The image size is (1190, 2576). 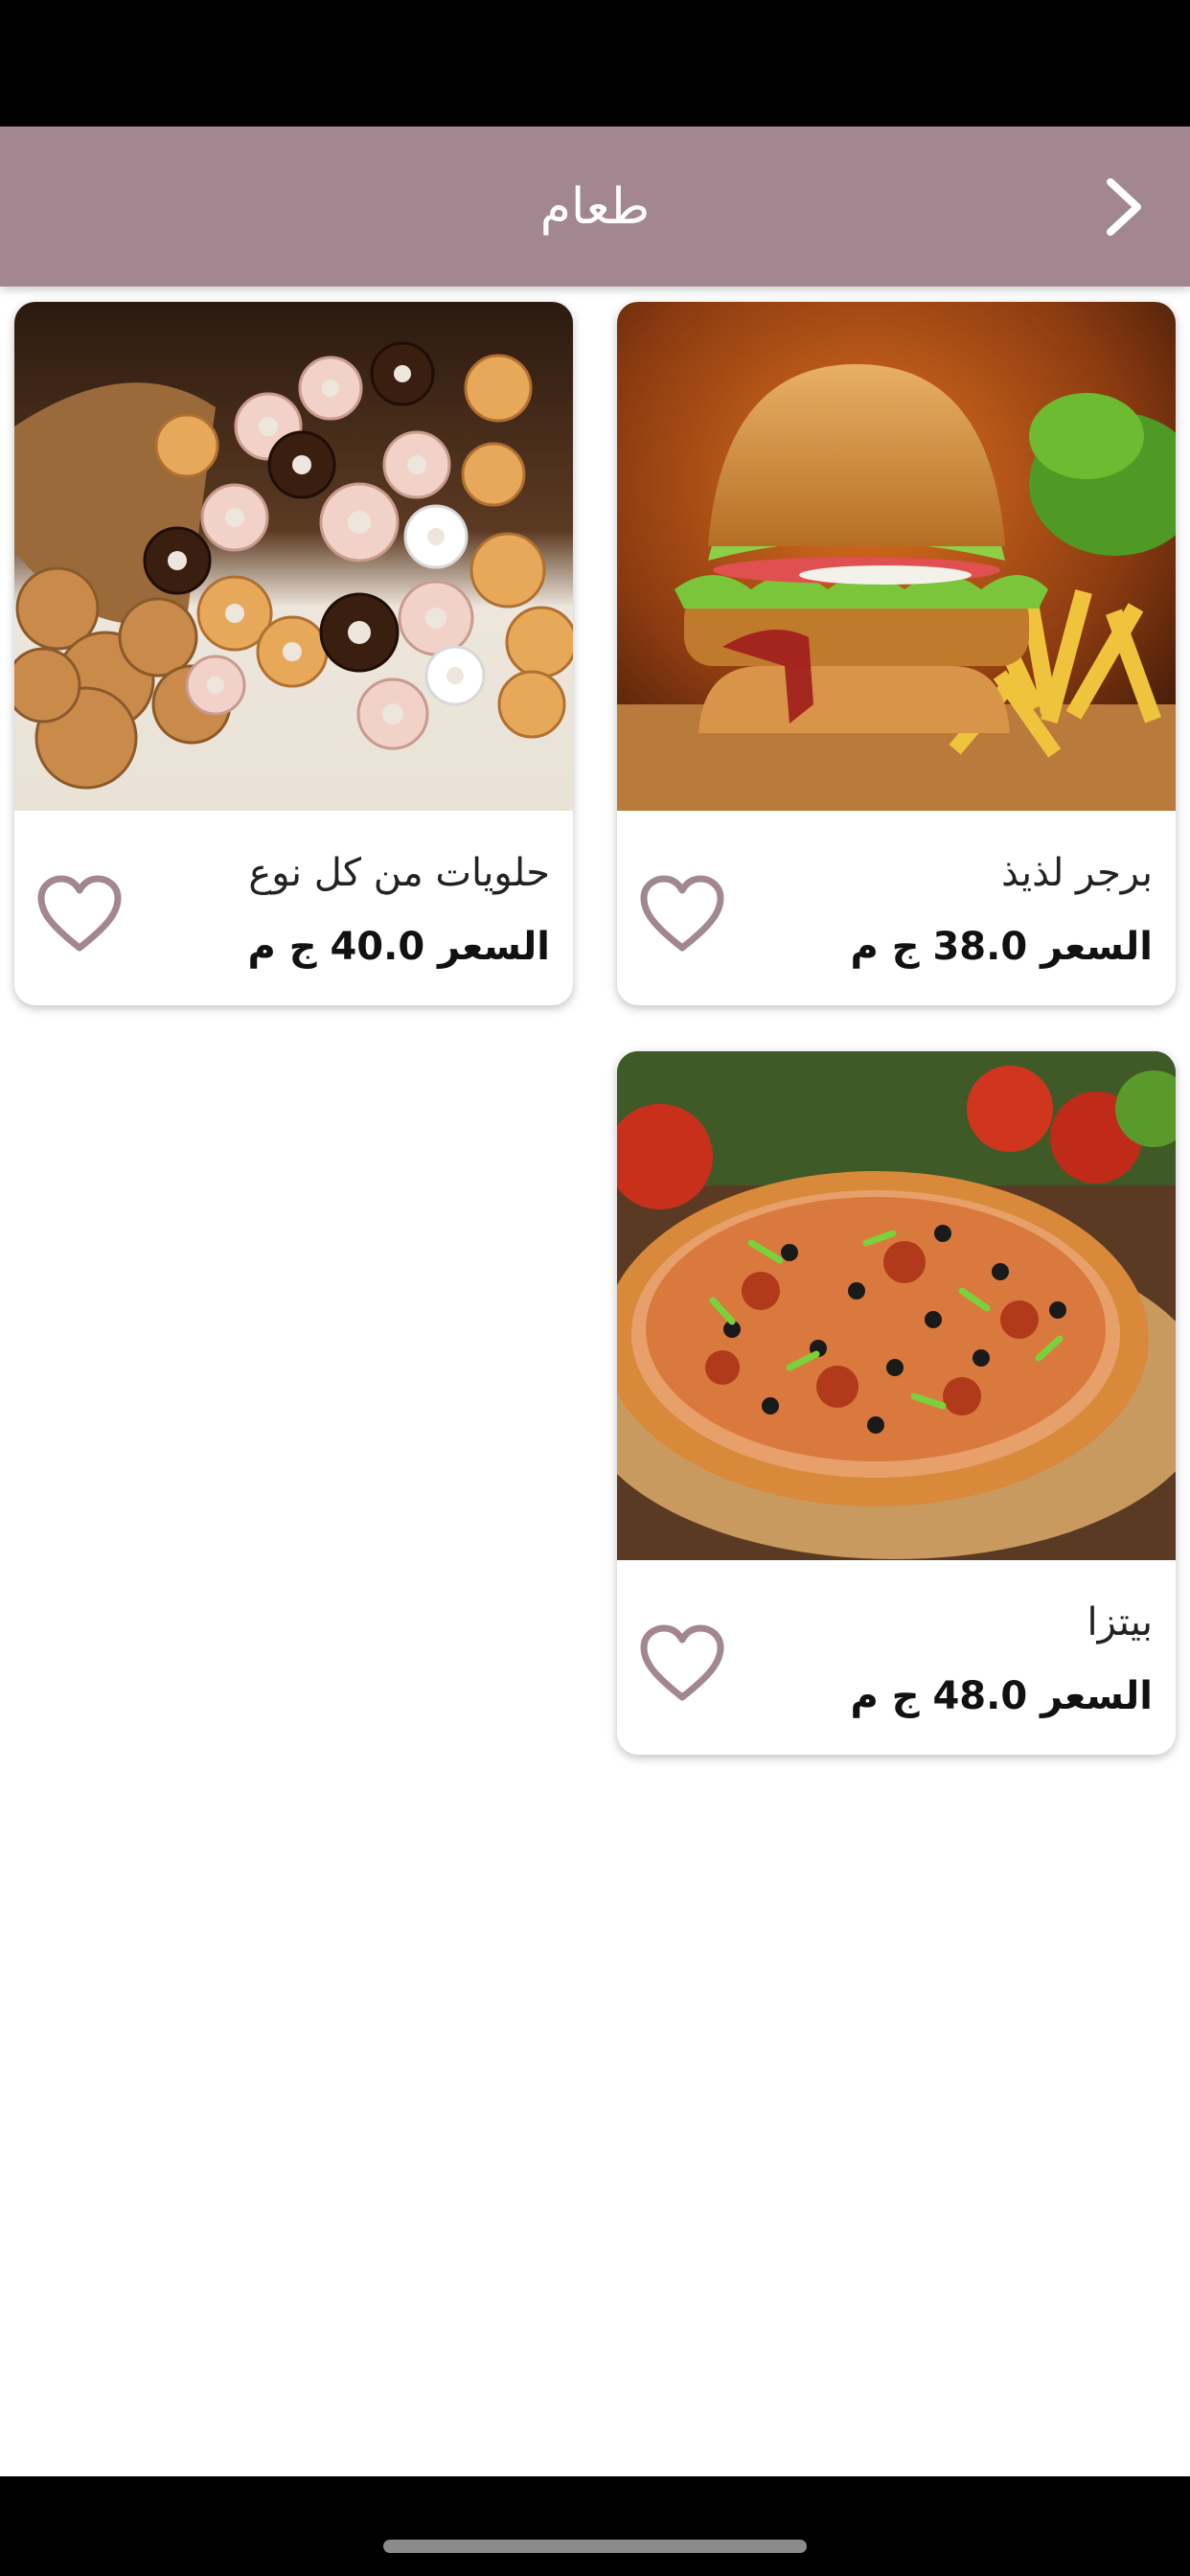 I want to click on home-indicator, so click(x=595, y=2546).